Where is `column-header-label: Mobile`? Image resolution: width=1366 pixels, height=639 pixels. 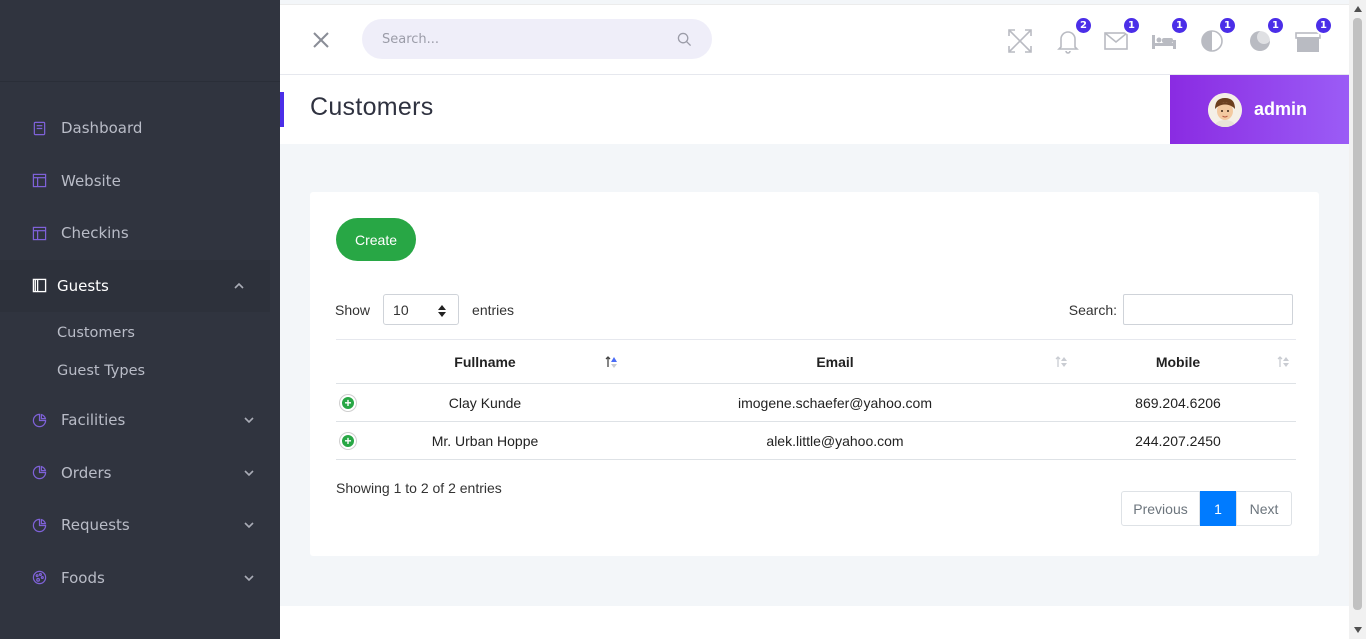 column-header-label: Mobile is located at coordinates (1178, 361).